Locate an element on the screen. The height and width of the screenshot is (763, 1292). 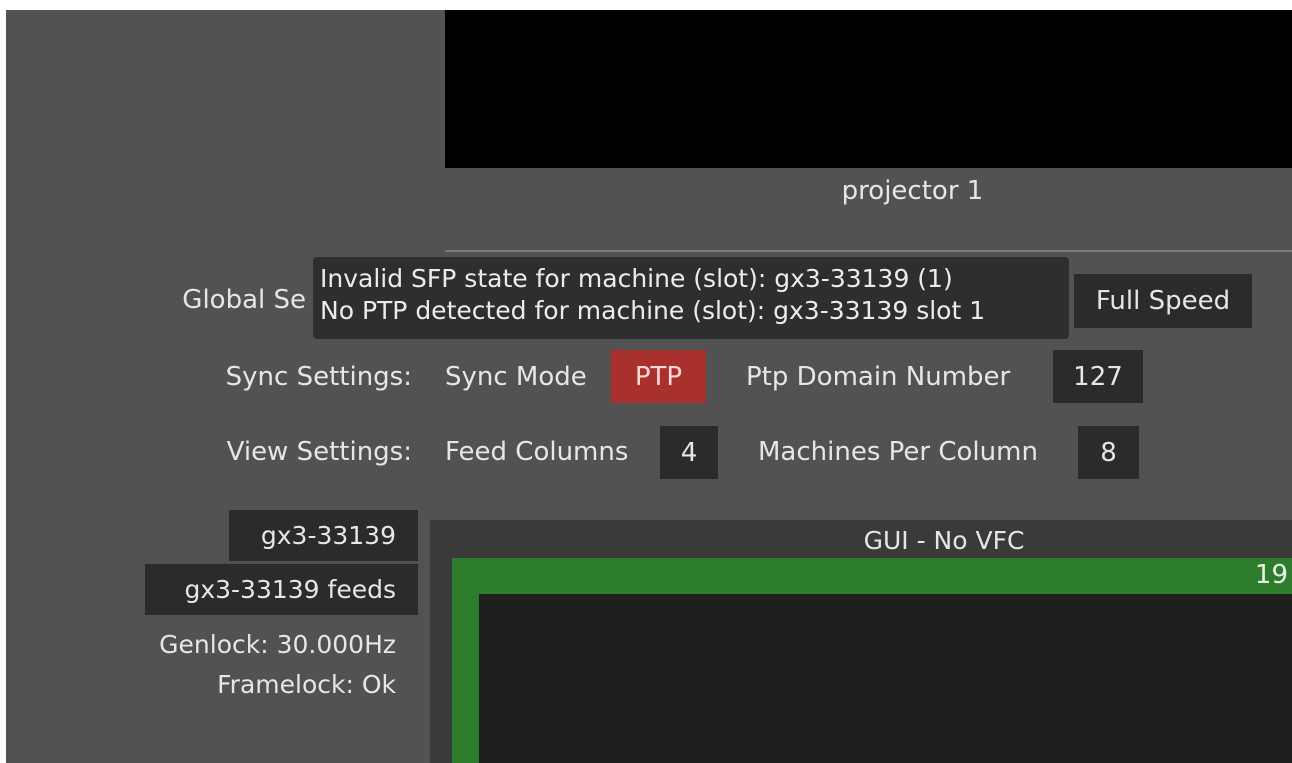
divider is located at coordinates (868, 251).